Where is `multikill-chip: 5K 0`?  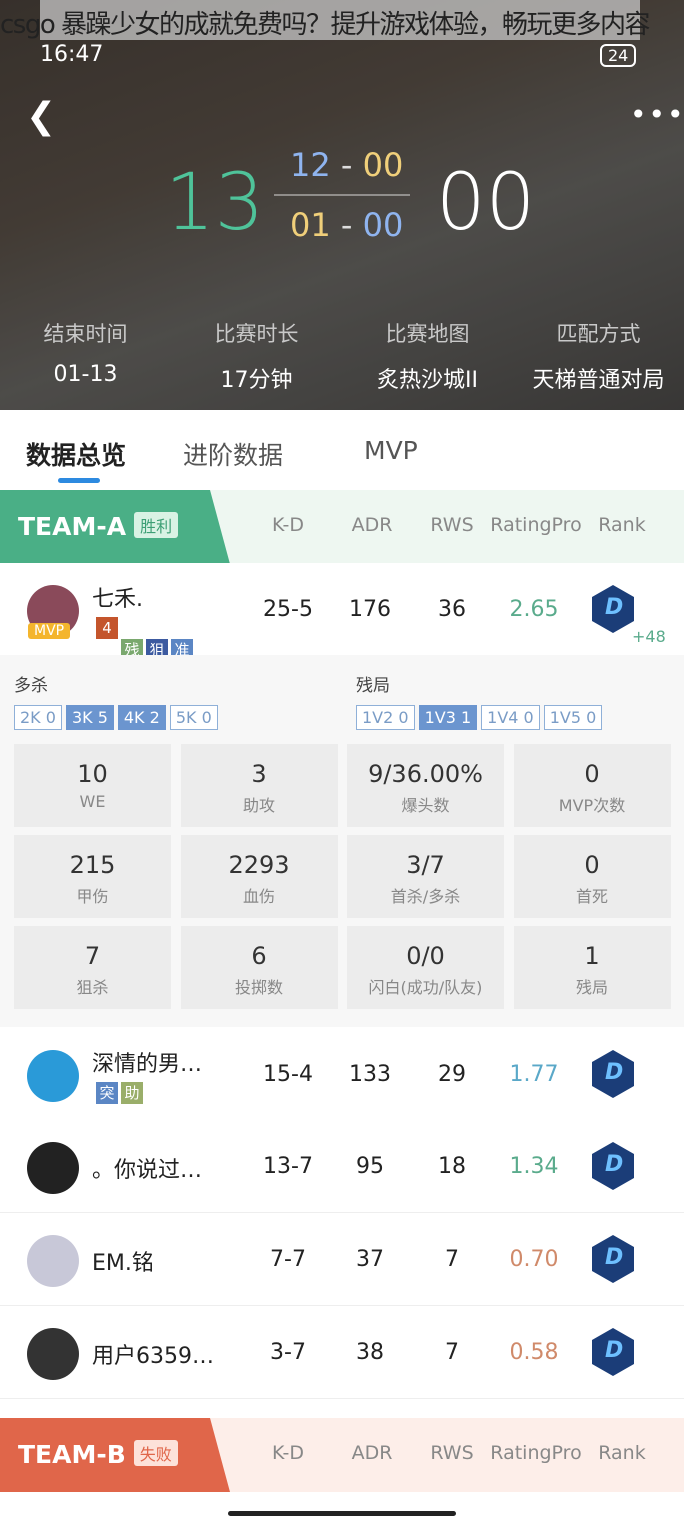 multikill-chip: 5K 0 is located at coordinates (193, 717).